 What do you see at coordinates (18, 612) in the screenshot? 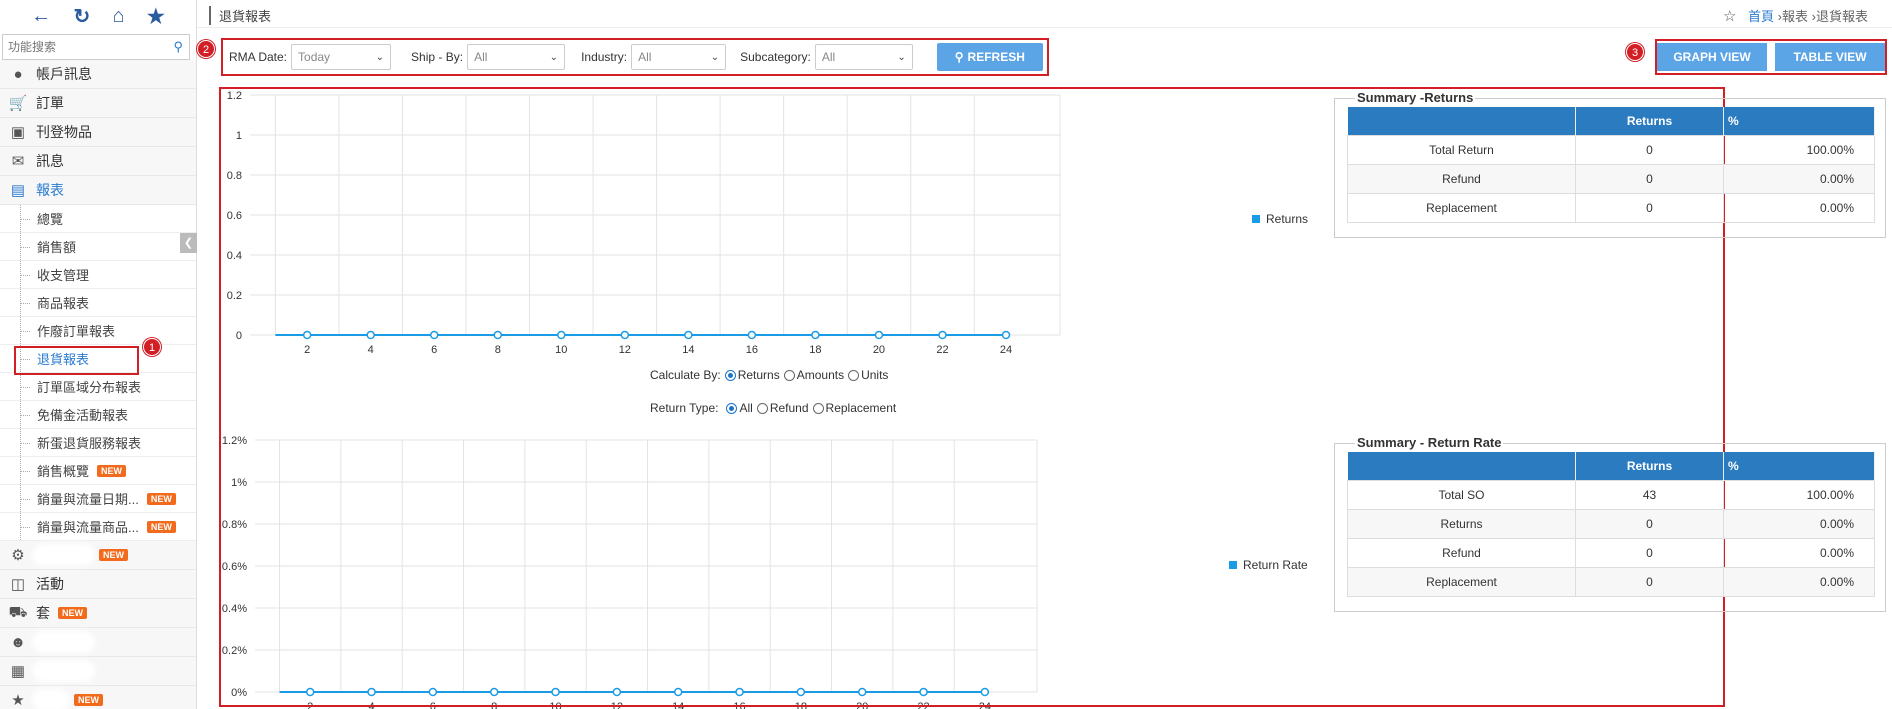
I see `truck-icon: ⛟` at bounding box center [18, 612].